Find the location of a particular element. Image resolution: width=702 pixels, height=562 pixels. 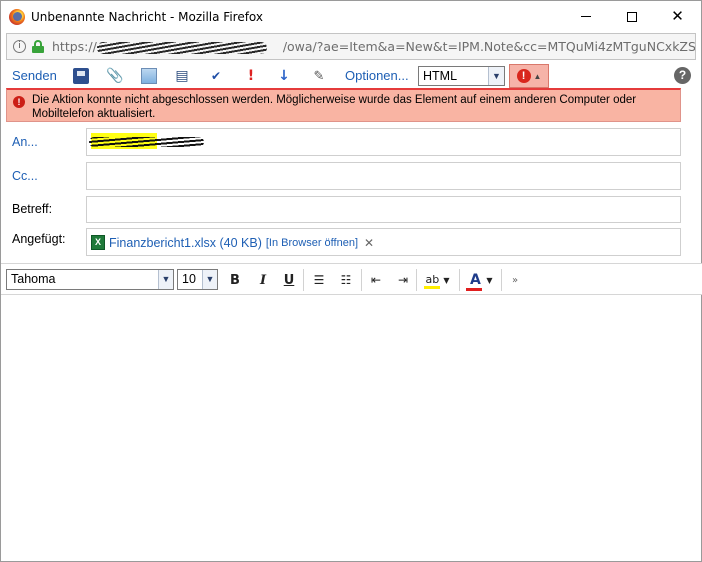

check-names-icon: ✔ is located at coordinates (216, 76).